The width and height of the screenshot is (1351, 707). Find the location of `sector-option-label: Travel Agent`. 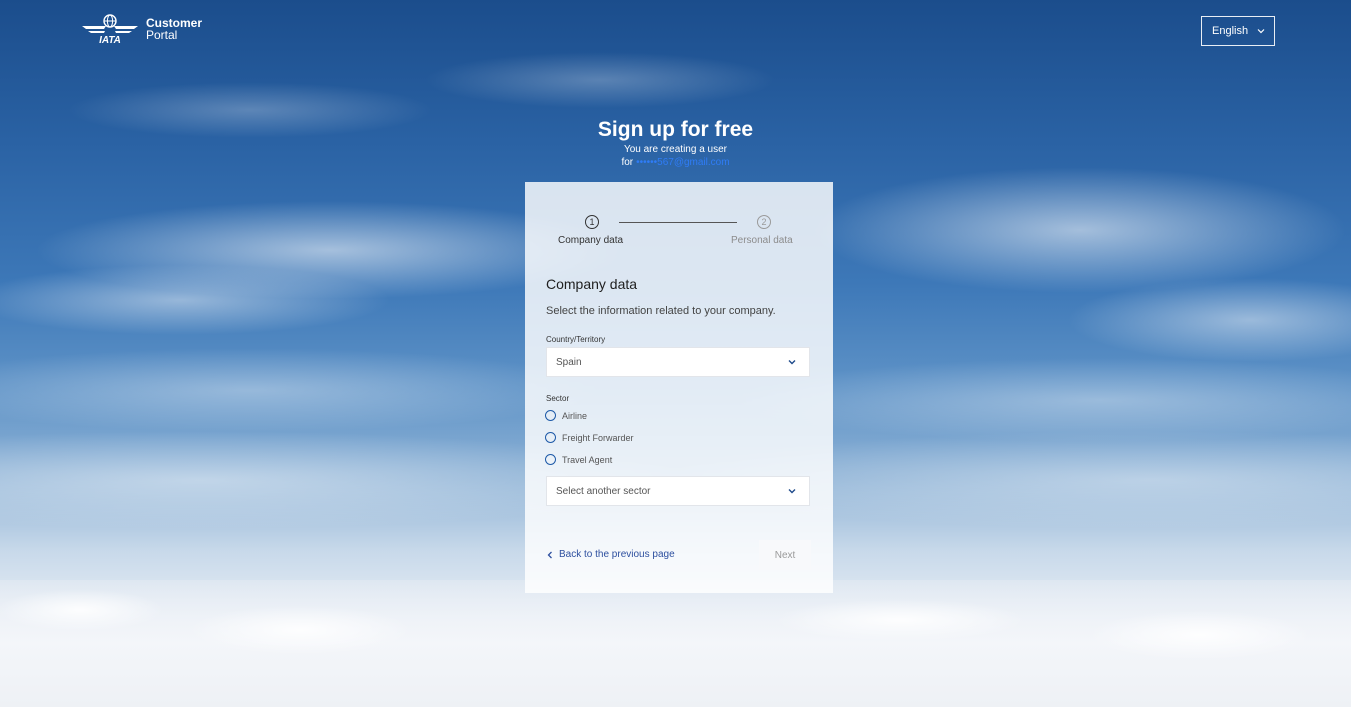

sector-option-label: Travel Agent is located at coordinates (587, 459).